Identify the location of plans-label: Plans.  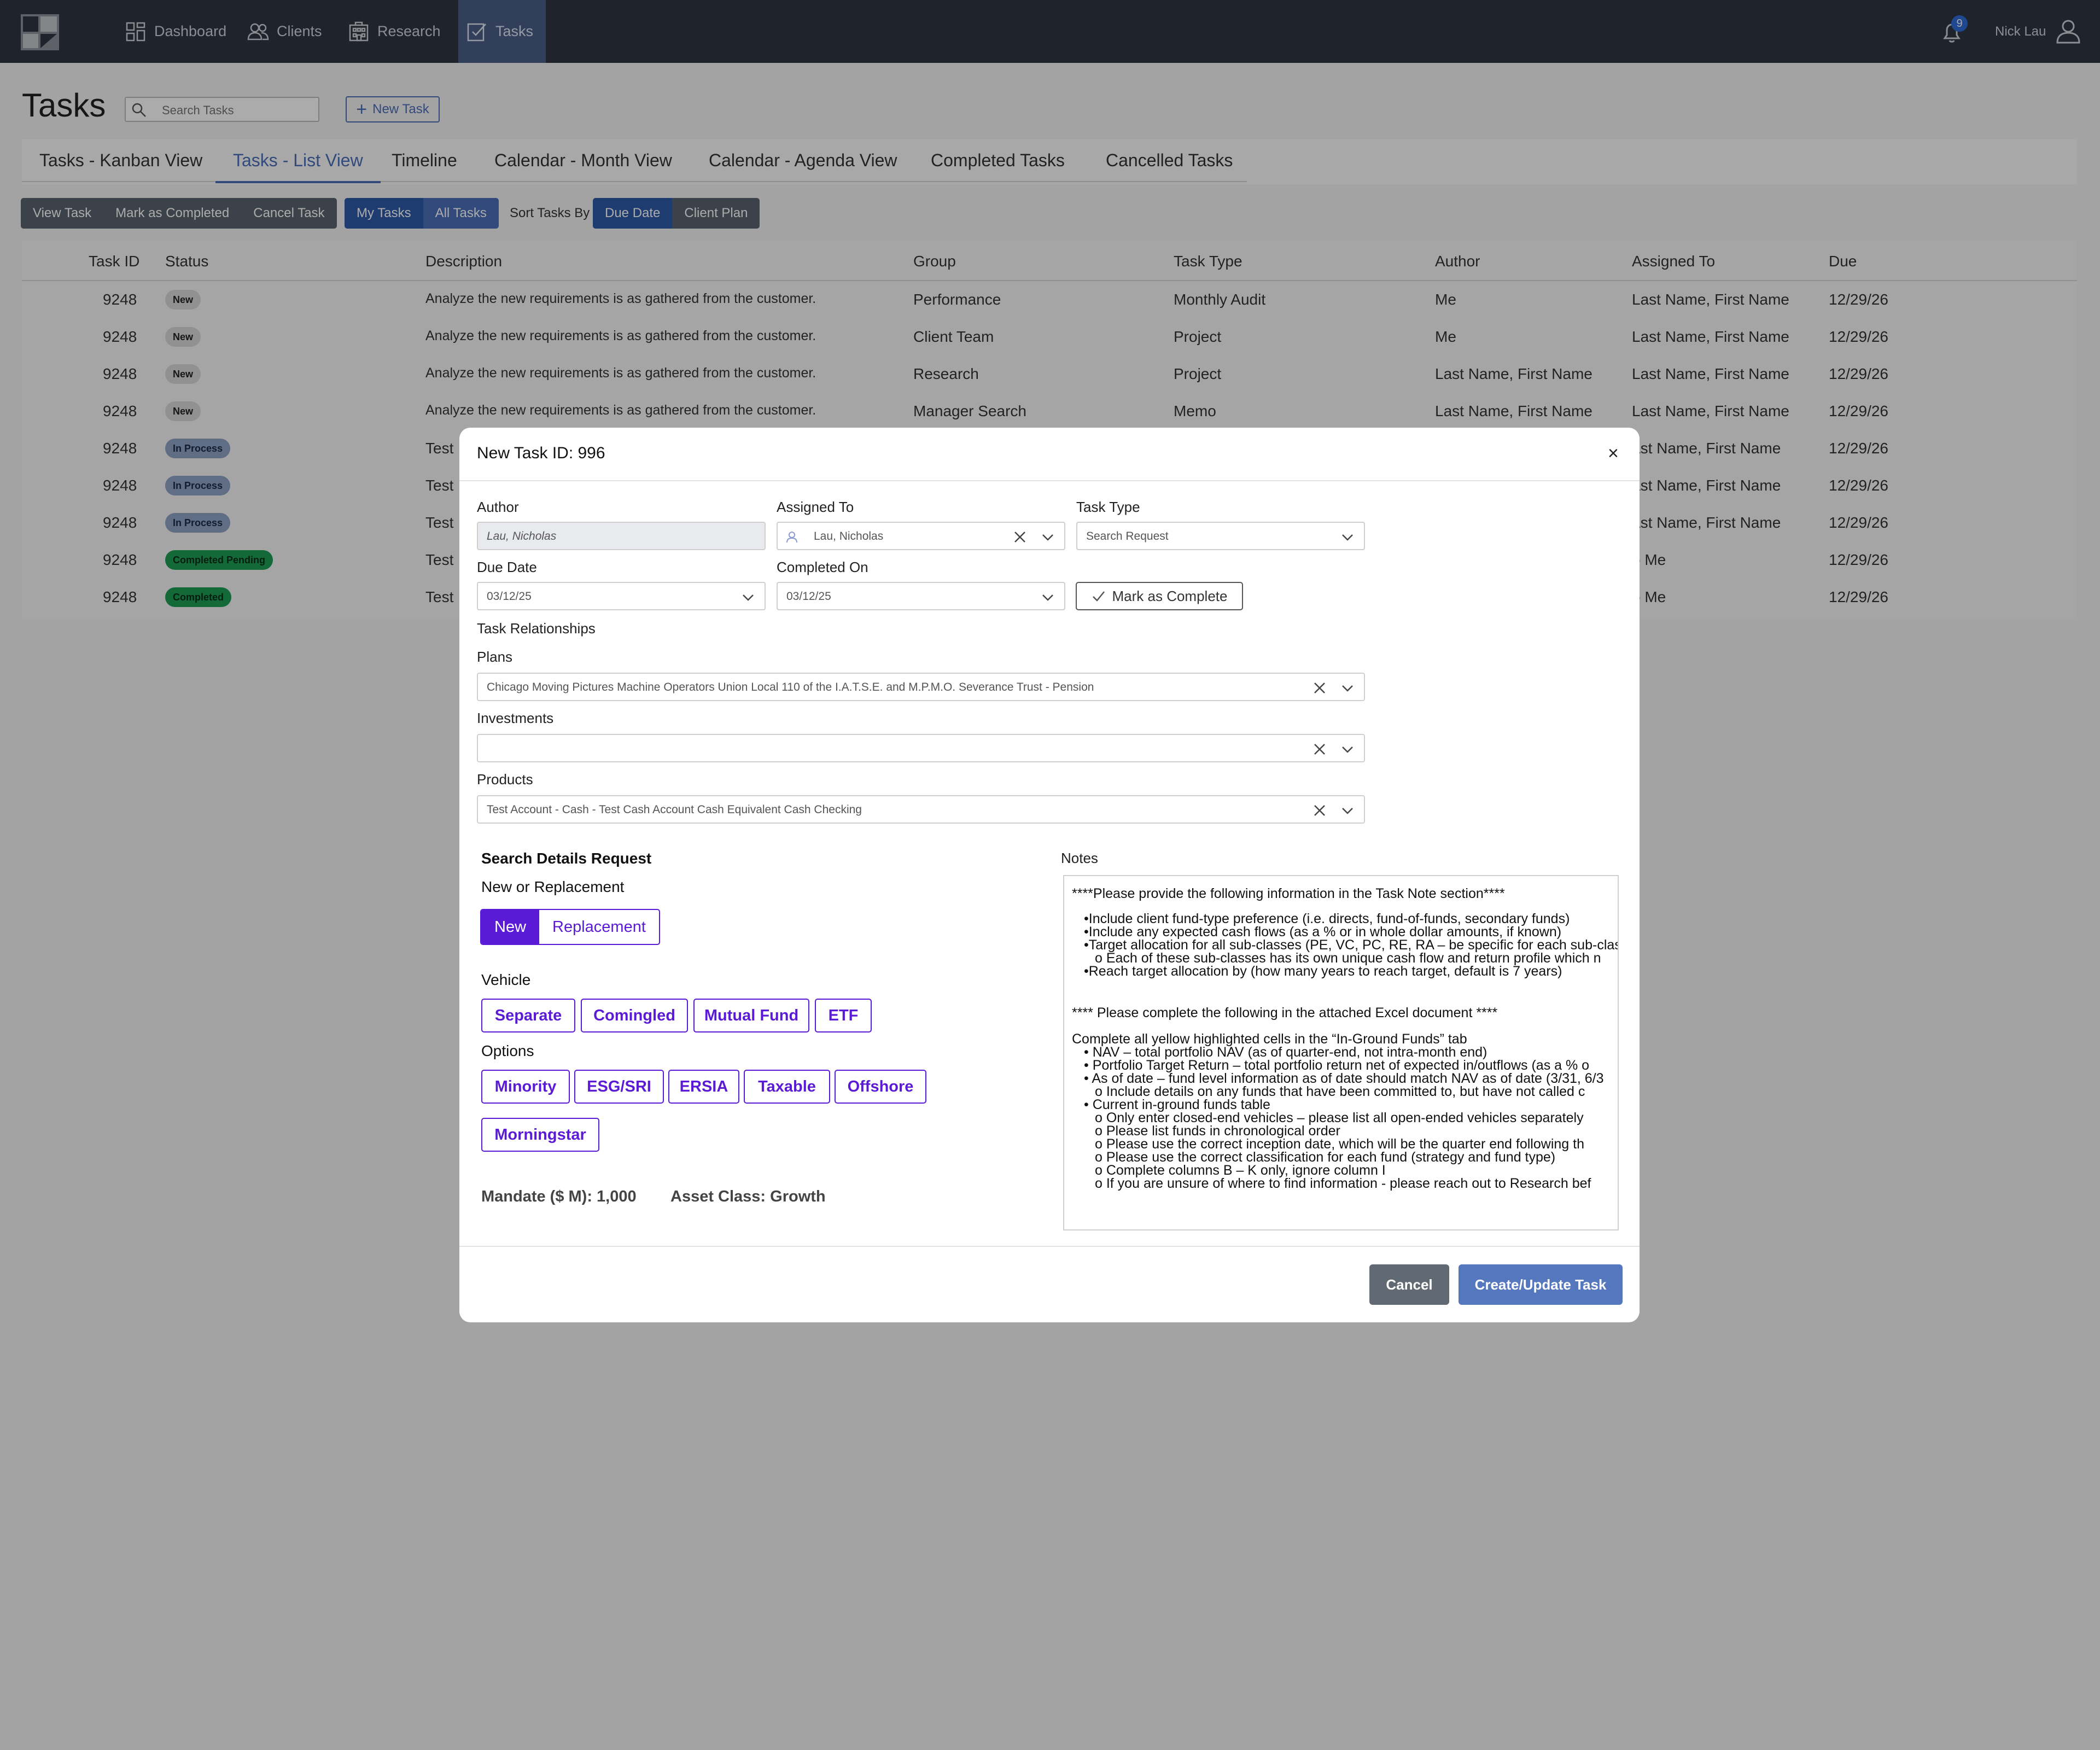
(495, 657).